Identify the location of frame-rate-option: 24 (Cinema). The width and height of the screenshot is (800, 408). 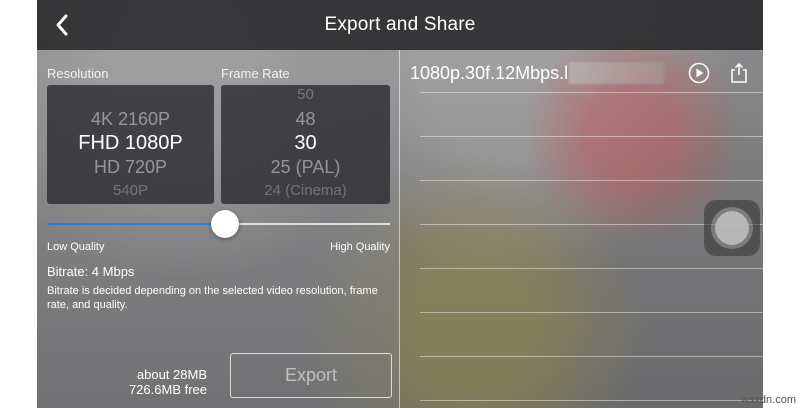
(305, 191).